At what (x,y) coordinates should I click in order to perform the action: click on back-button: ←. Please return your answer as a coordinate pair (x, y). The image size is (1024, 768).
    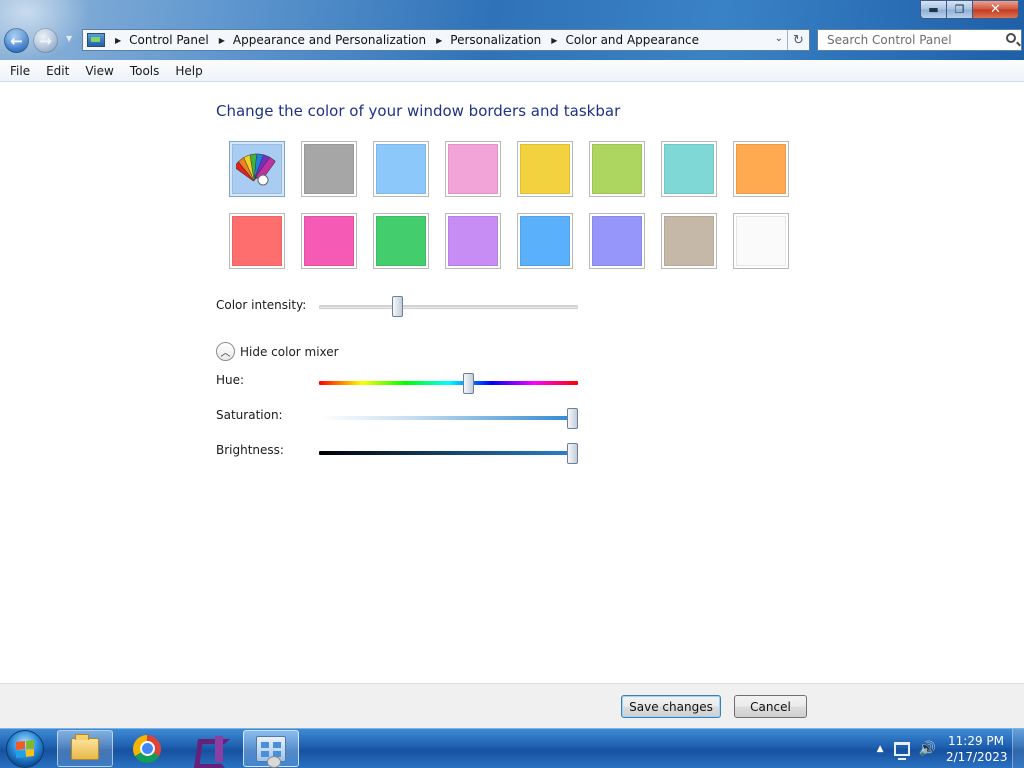
    Looking at the image, I should click on (16, 40).